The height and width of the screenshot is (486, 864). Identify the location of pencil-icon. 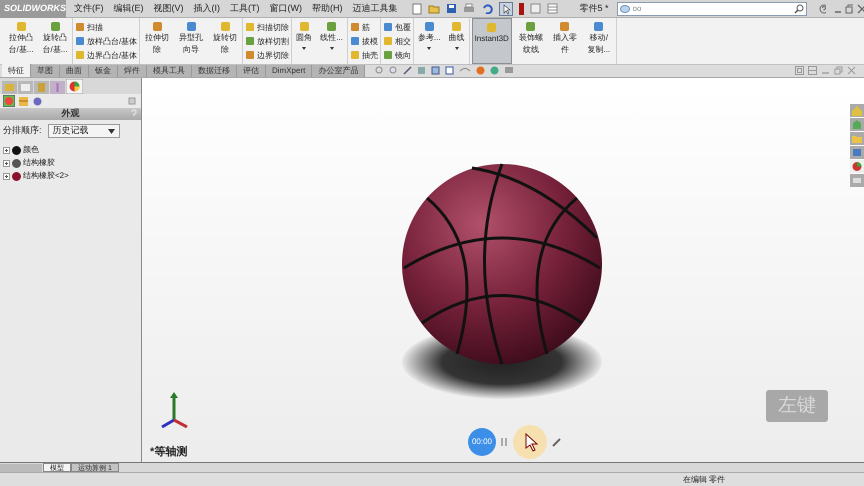
(407, 70).